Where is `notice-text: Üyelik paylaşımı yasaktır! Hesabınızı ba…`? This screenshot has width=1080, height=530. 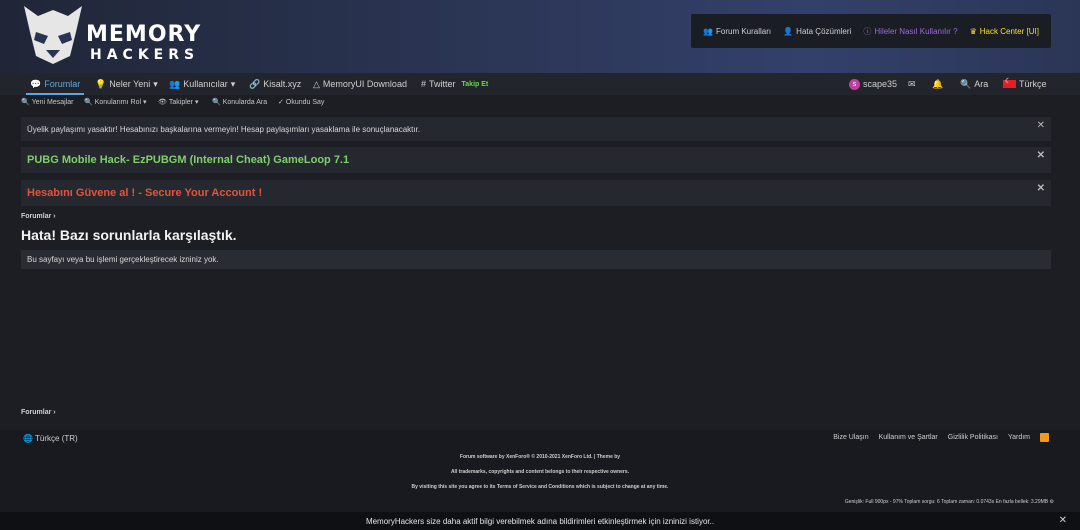 notice-text: Üyelik paylaşımı yasaktır! Hesabınızı ba… is located at coordinates (224, 129).